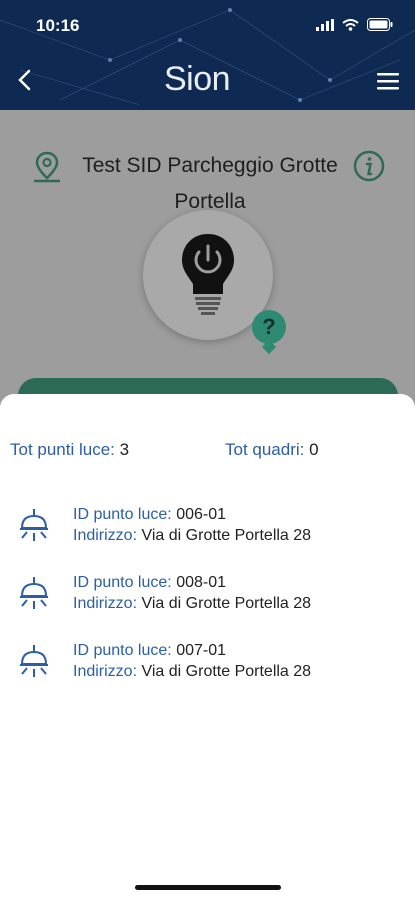 Image resolution: width=415 pixels, height=900 pixels. I want to click on wifi-icon, so click(350, 24).